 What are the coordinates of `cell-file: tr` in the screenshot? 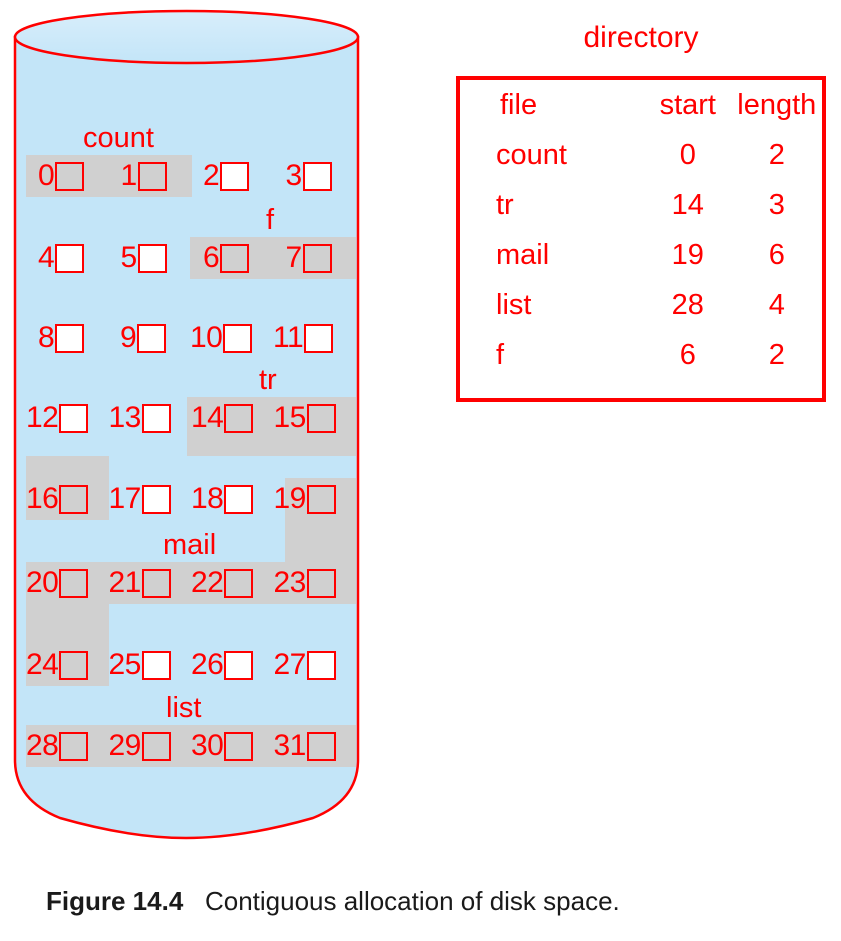 It's located at (505, 204).